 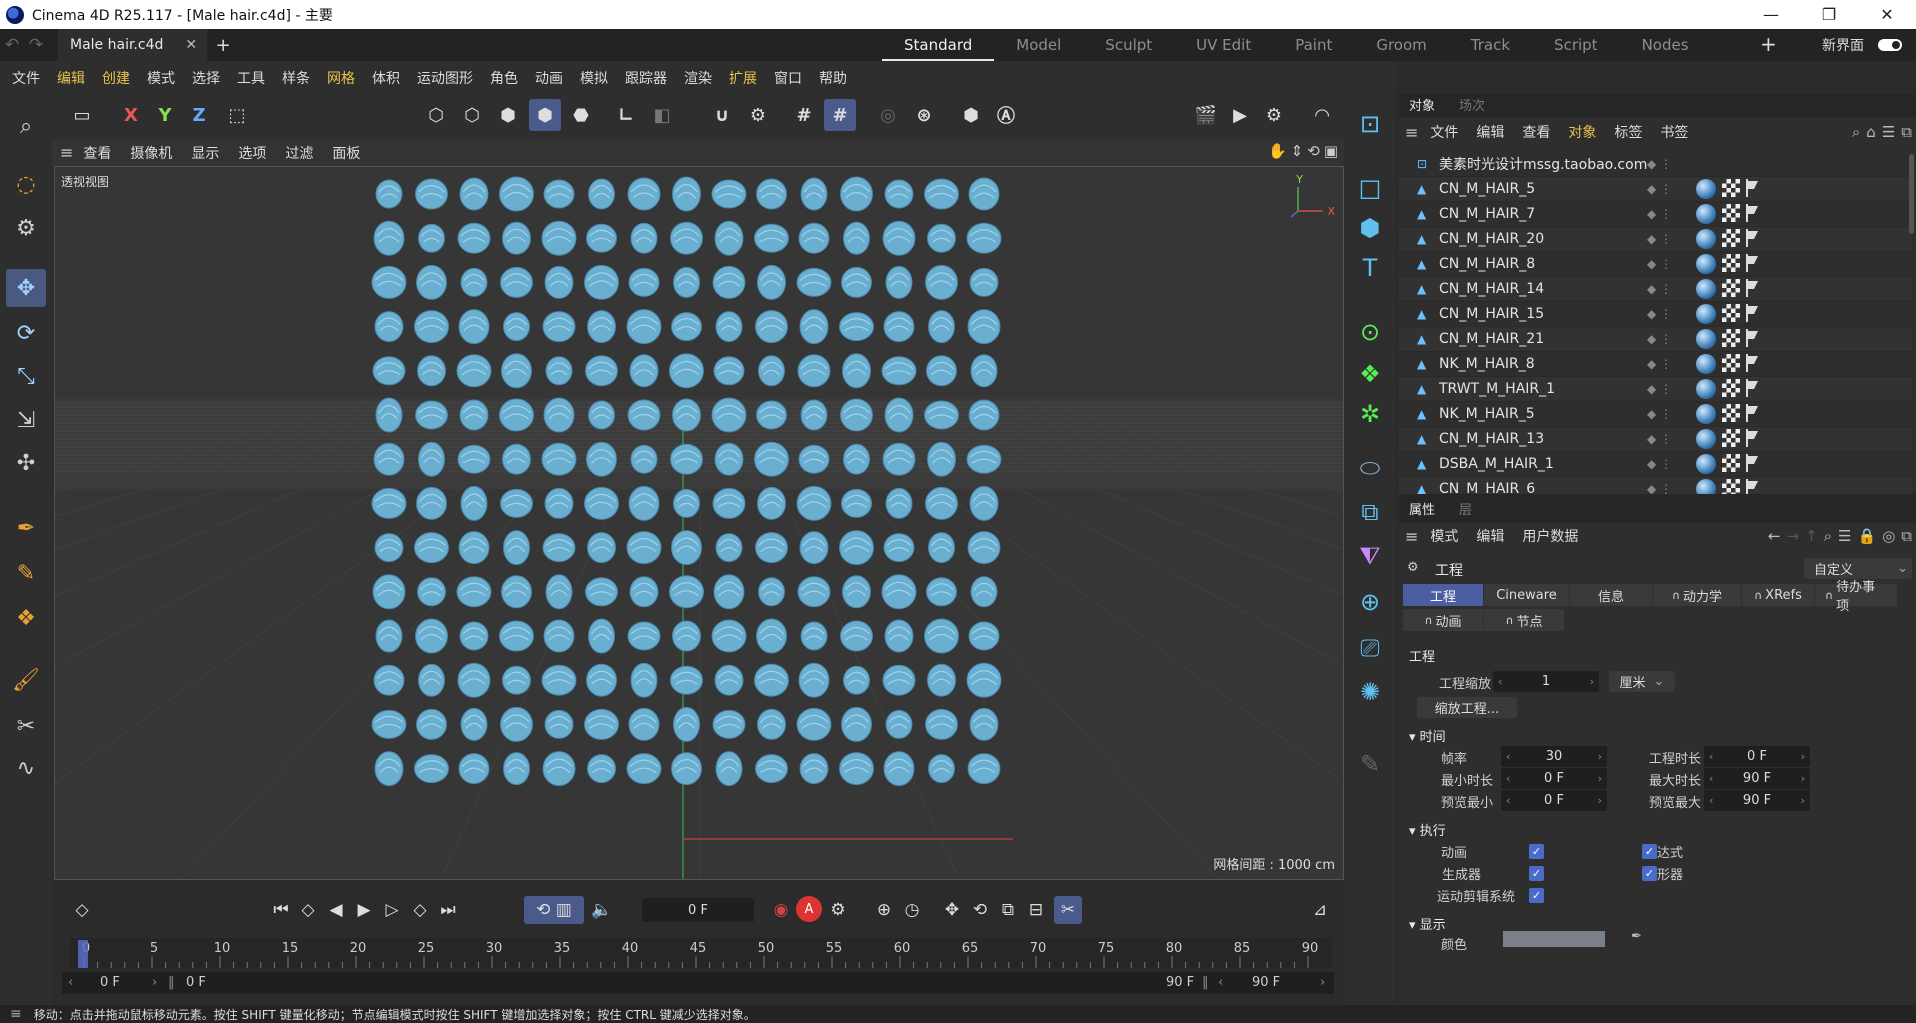 I want to click on record-icon: ◉, so click(x=781, y=910).